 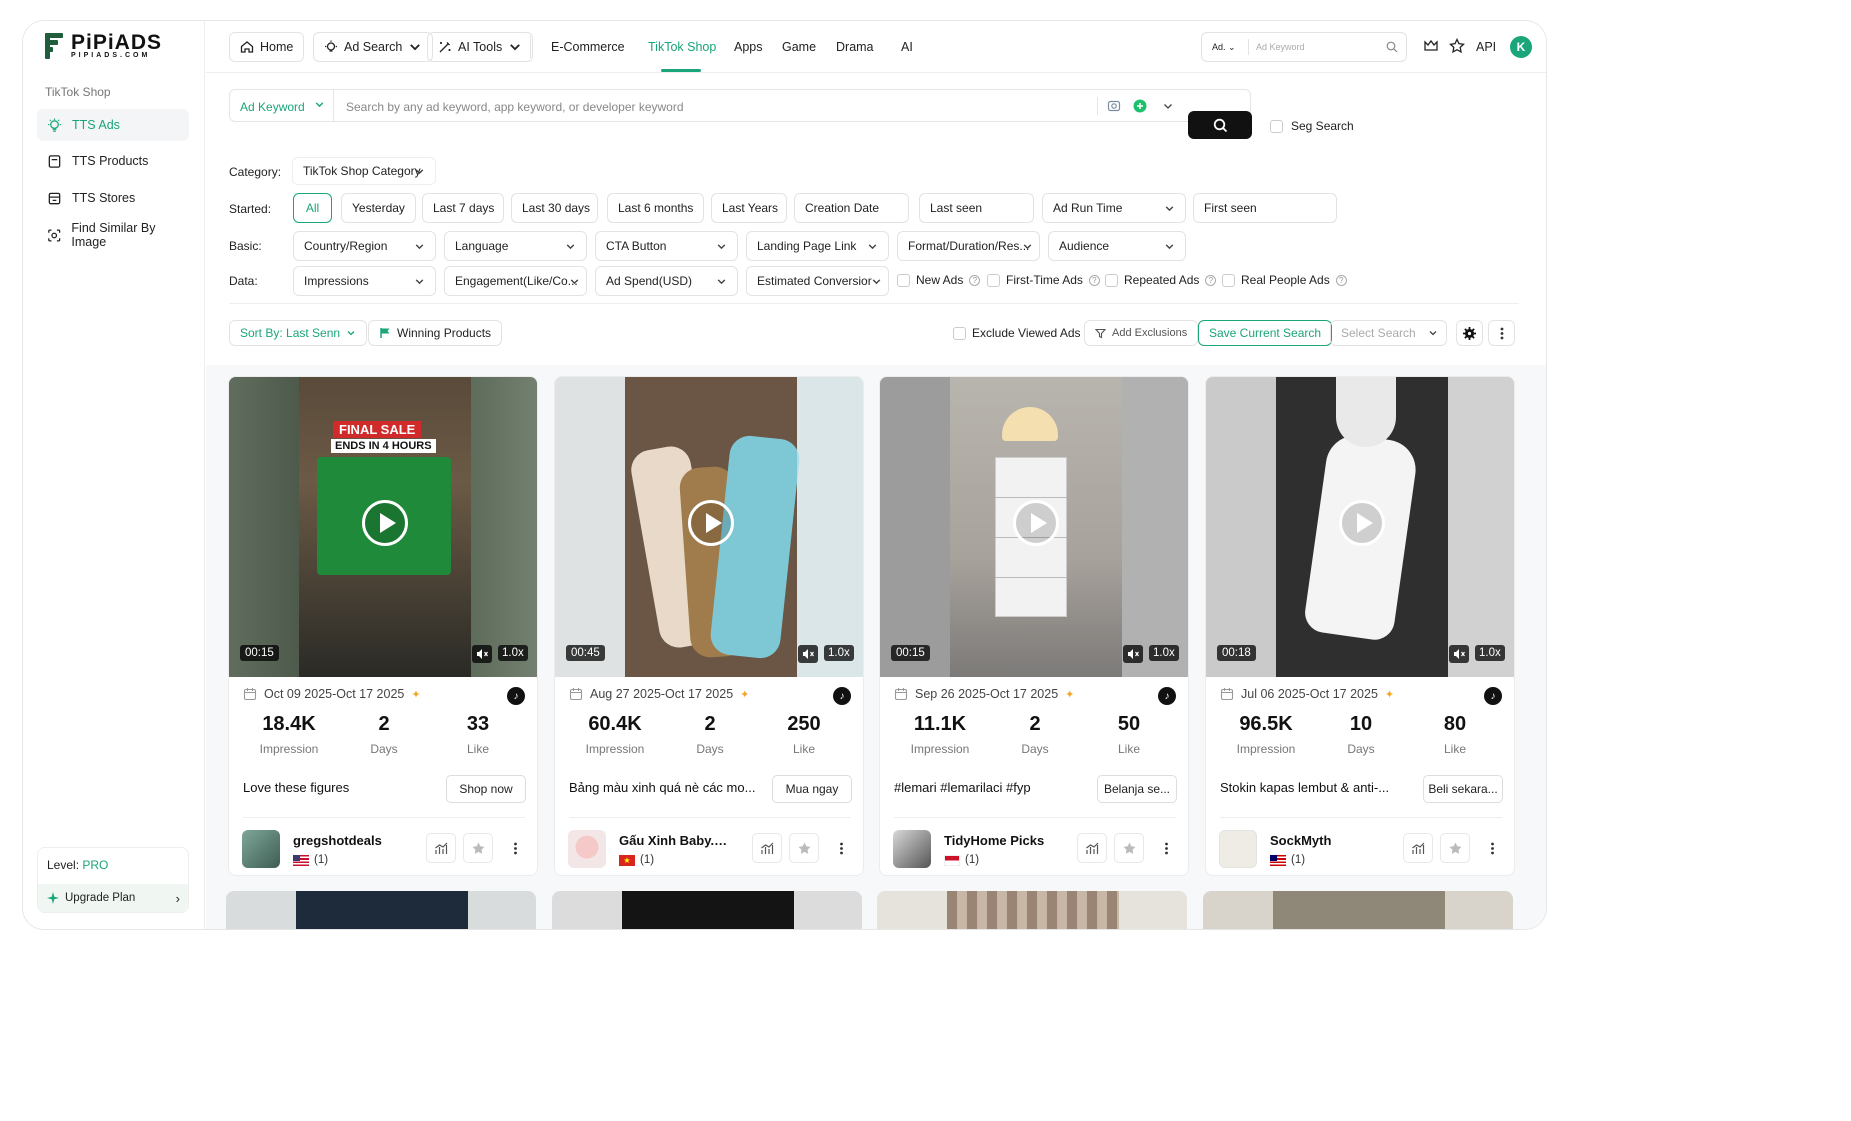 What do you see at coordinates (113, 161) in the screenshot?
I see `sidebar-item-tts-products: TTS Products` at bounding box center [113, 161].